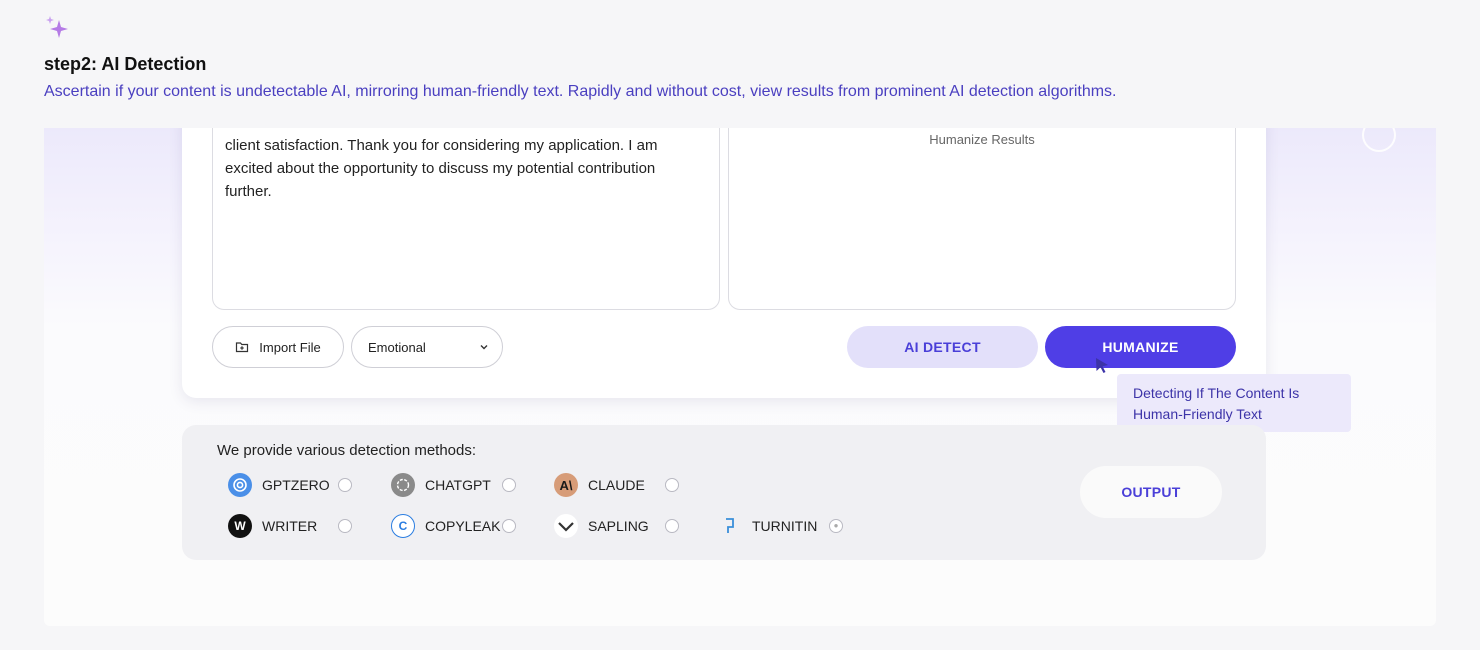 The height and width of the screenshot is (650, 1480). Describe the element at coordinates (509, 485) in the screenshot. I see `chatgpt-radio` at that location.